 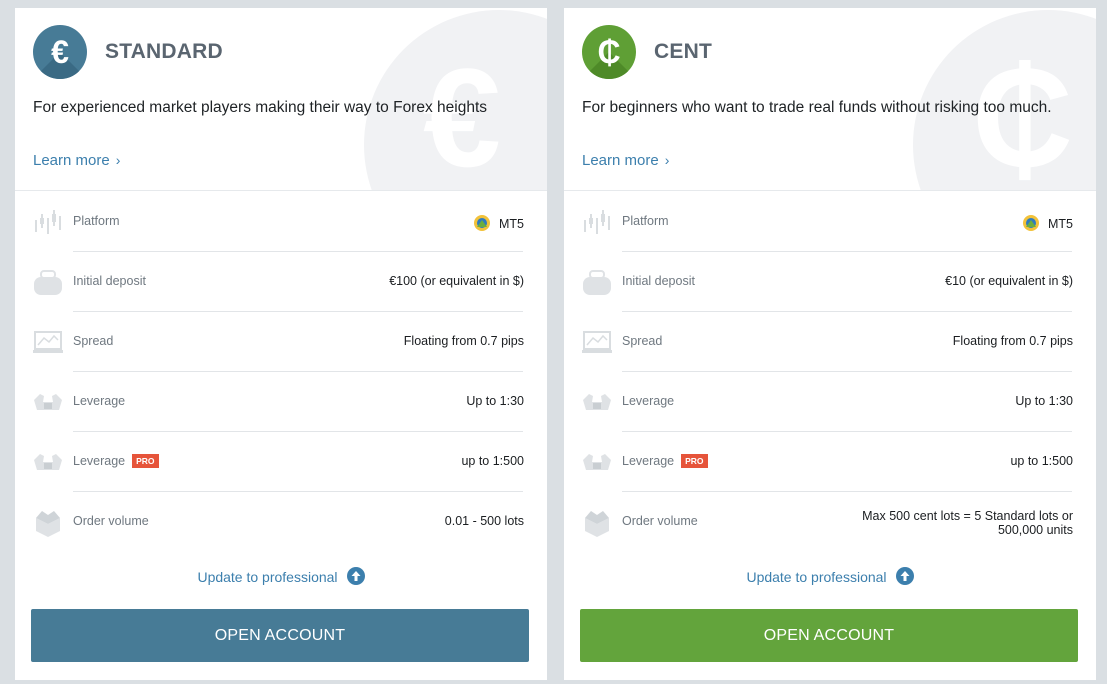 What do you see at coordinates (830, 282) in the screenshot?
I see `spec-row-initial-deposit: Initial deposit €10 (or equivalent in $)` at bounding box center [830, 282].